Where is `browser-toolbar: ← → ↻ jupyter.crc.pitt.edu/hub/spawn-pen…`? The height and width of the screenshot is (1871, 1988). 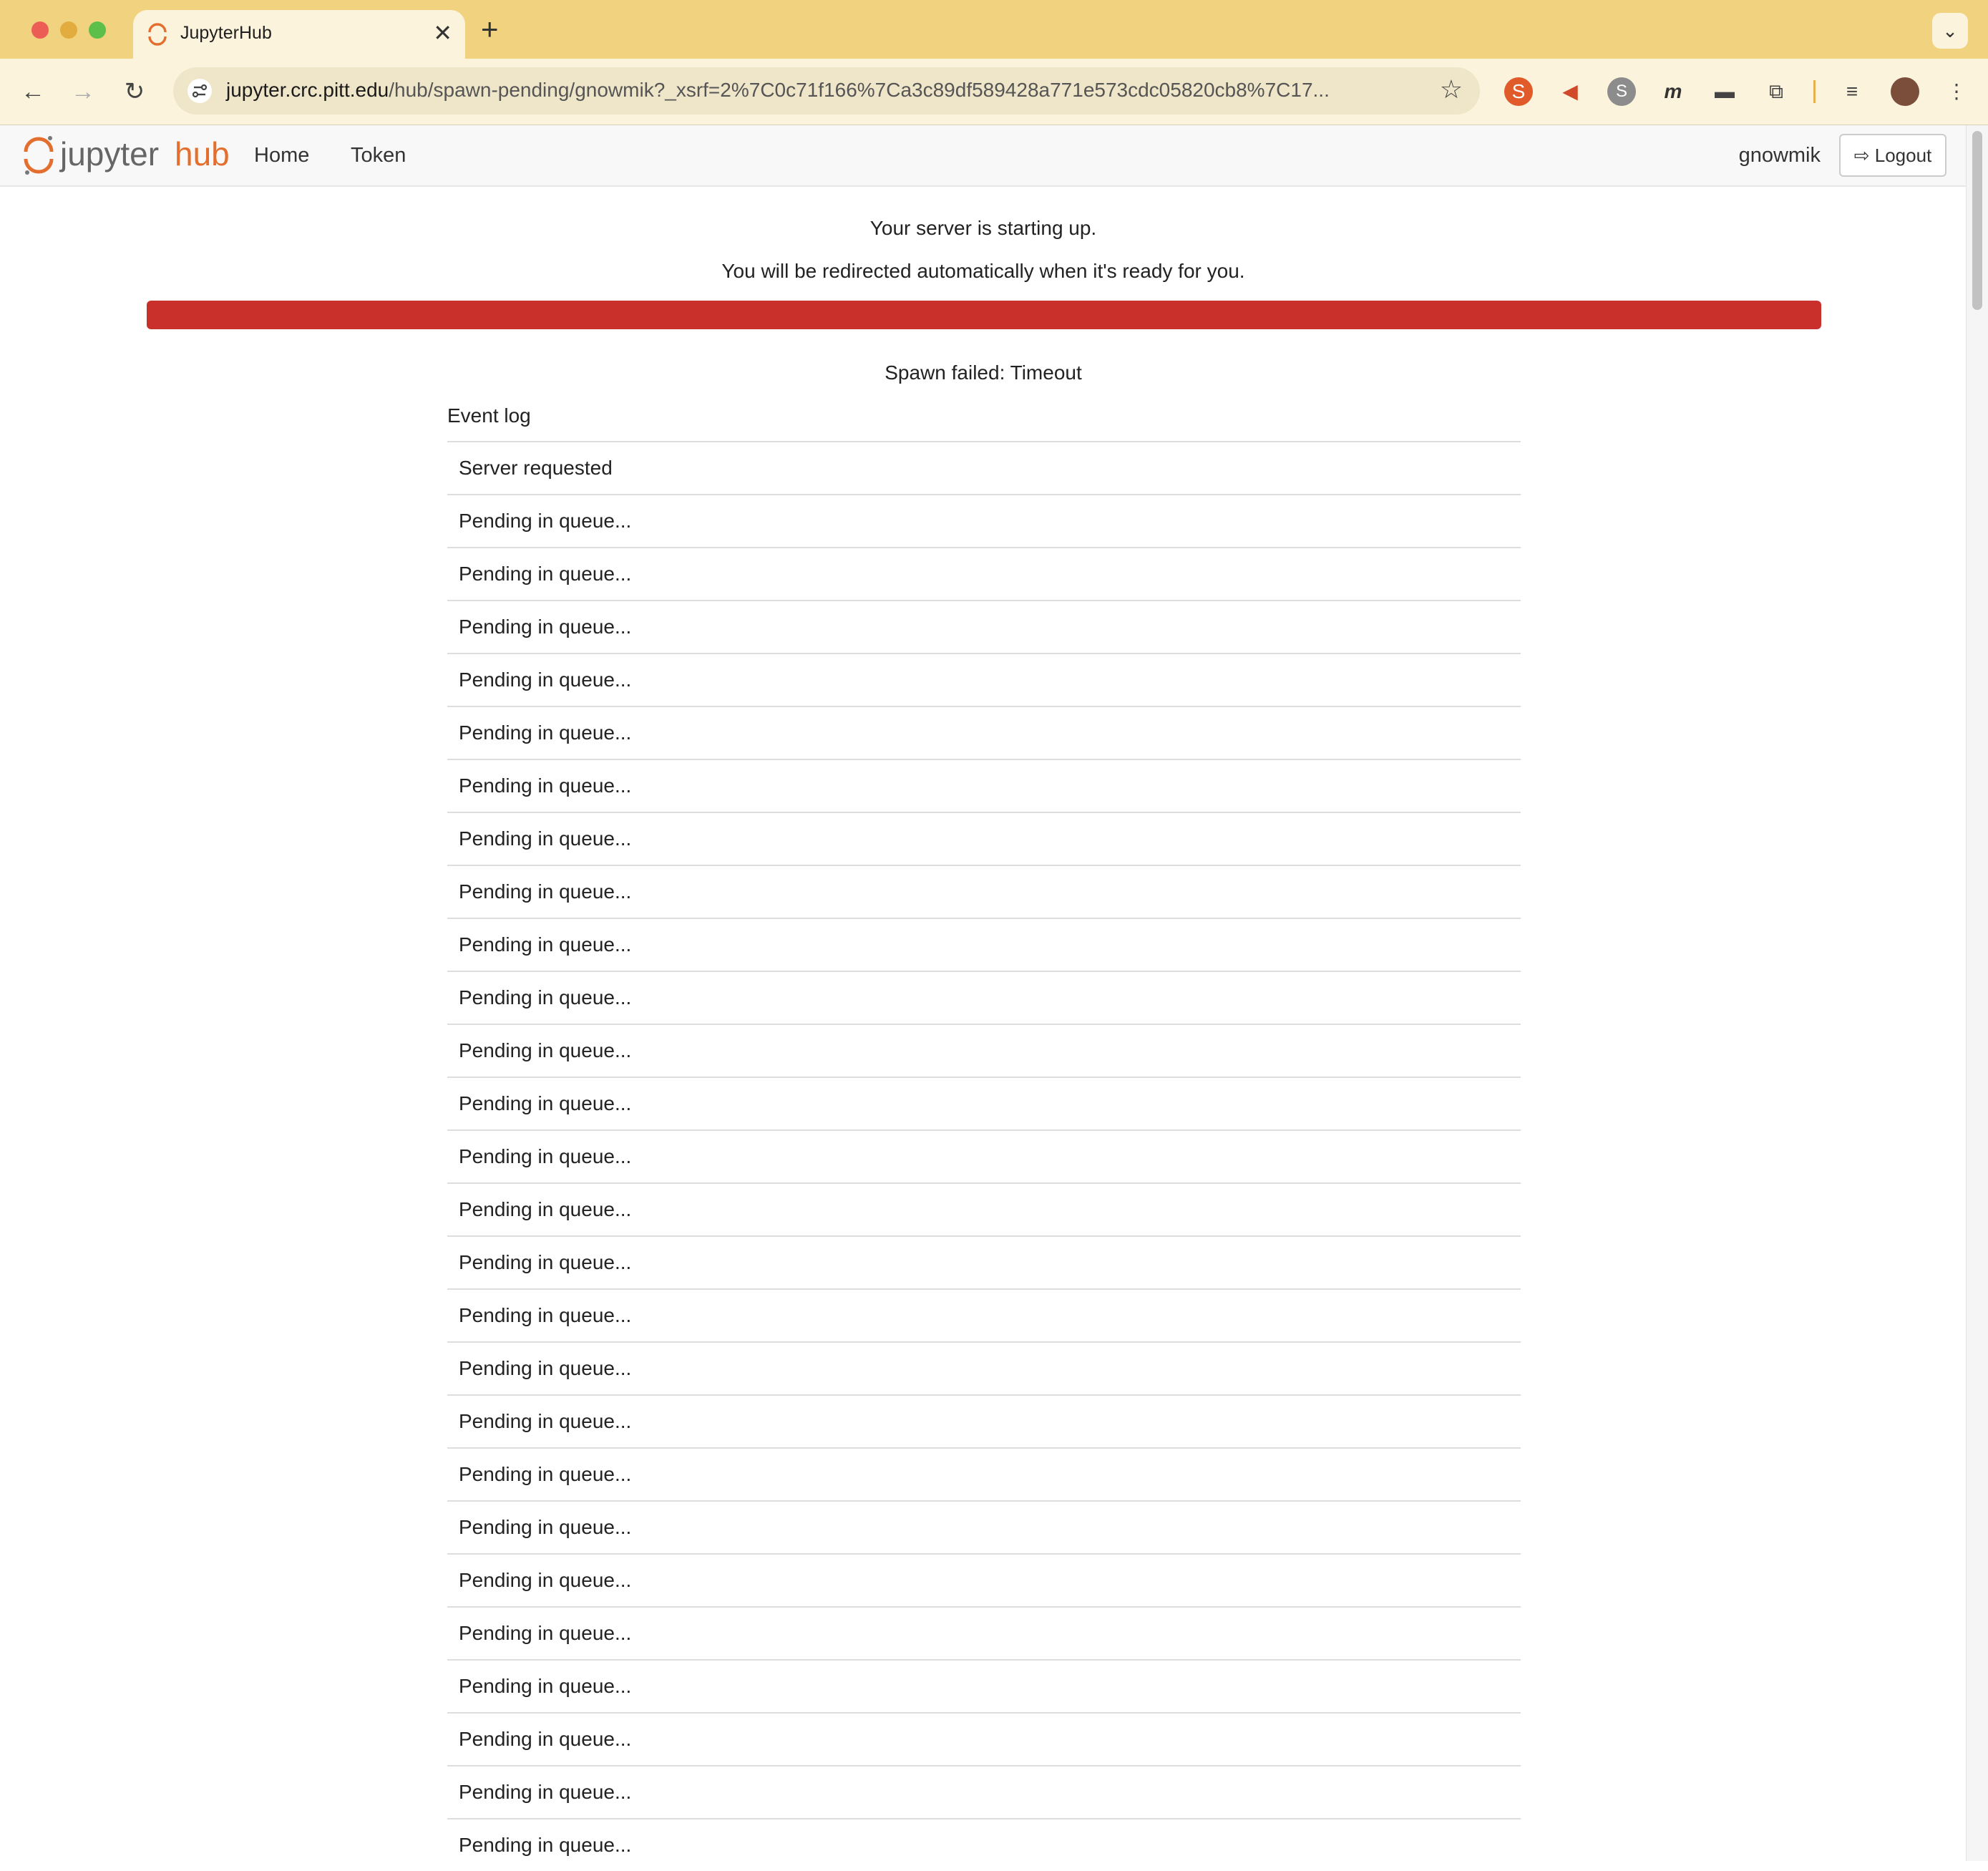
browser-toolbar: ← → ↻ jupyter.crc.pitt.edu/hub/spawn-pen… is located at coordinates (994, 92).